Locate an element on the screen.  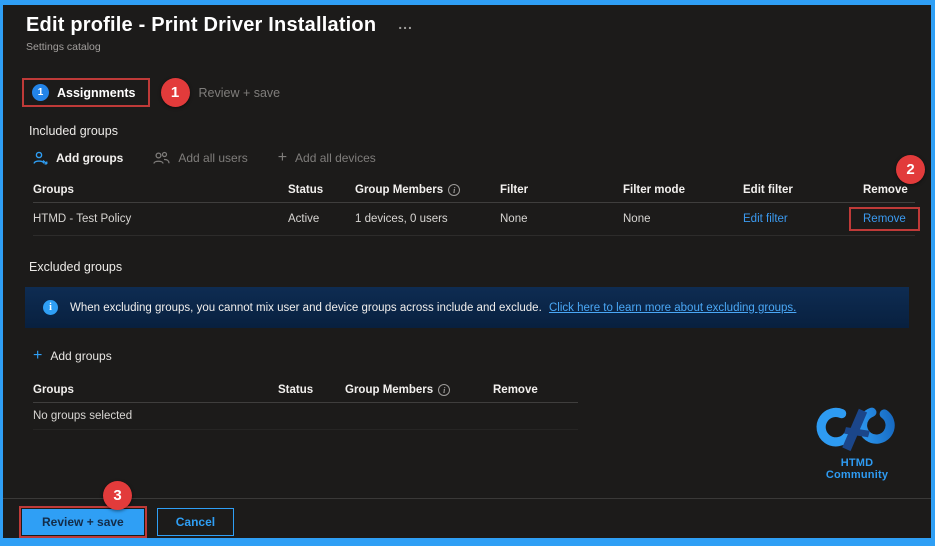
add-all-users-label: Add all users is located at coordinates (213, 158).